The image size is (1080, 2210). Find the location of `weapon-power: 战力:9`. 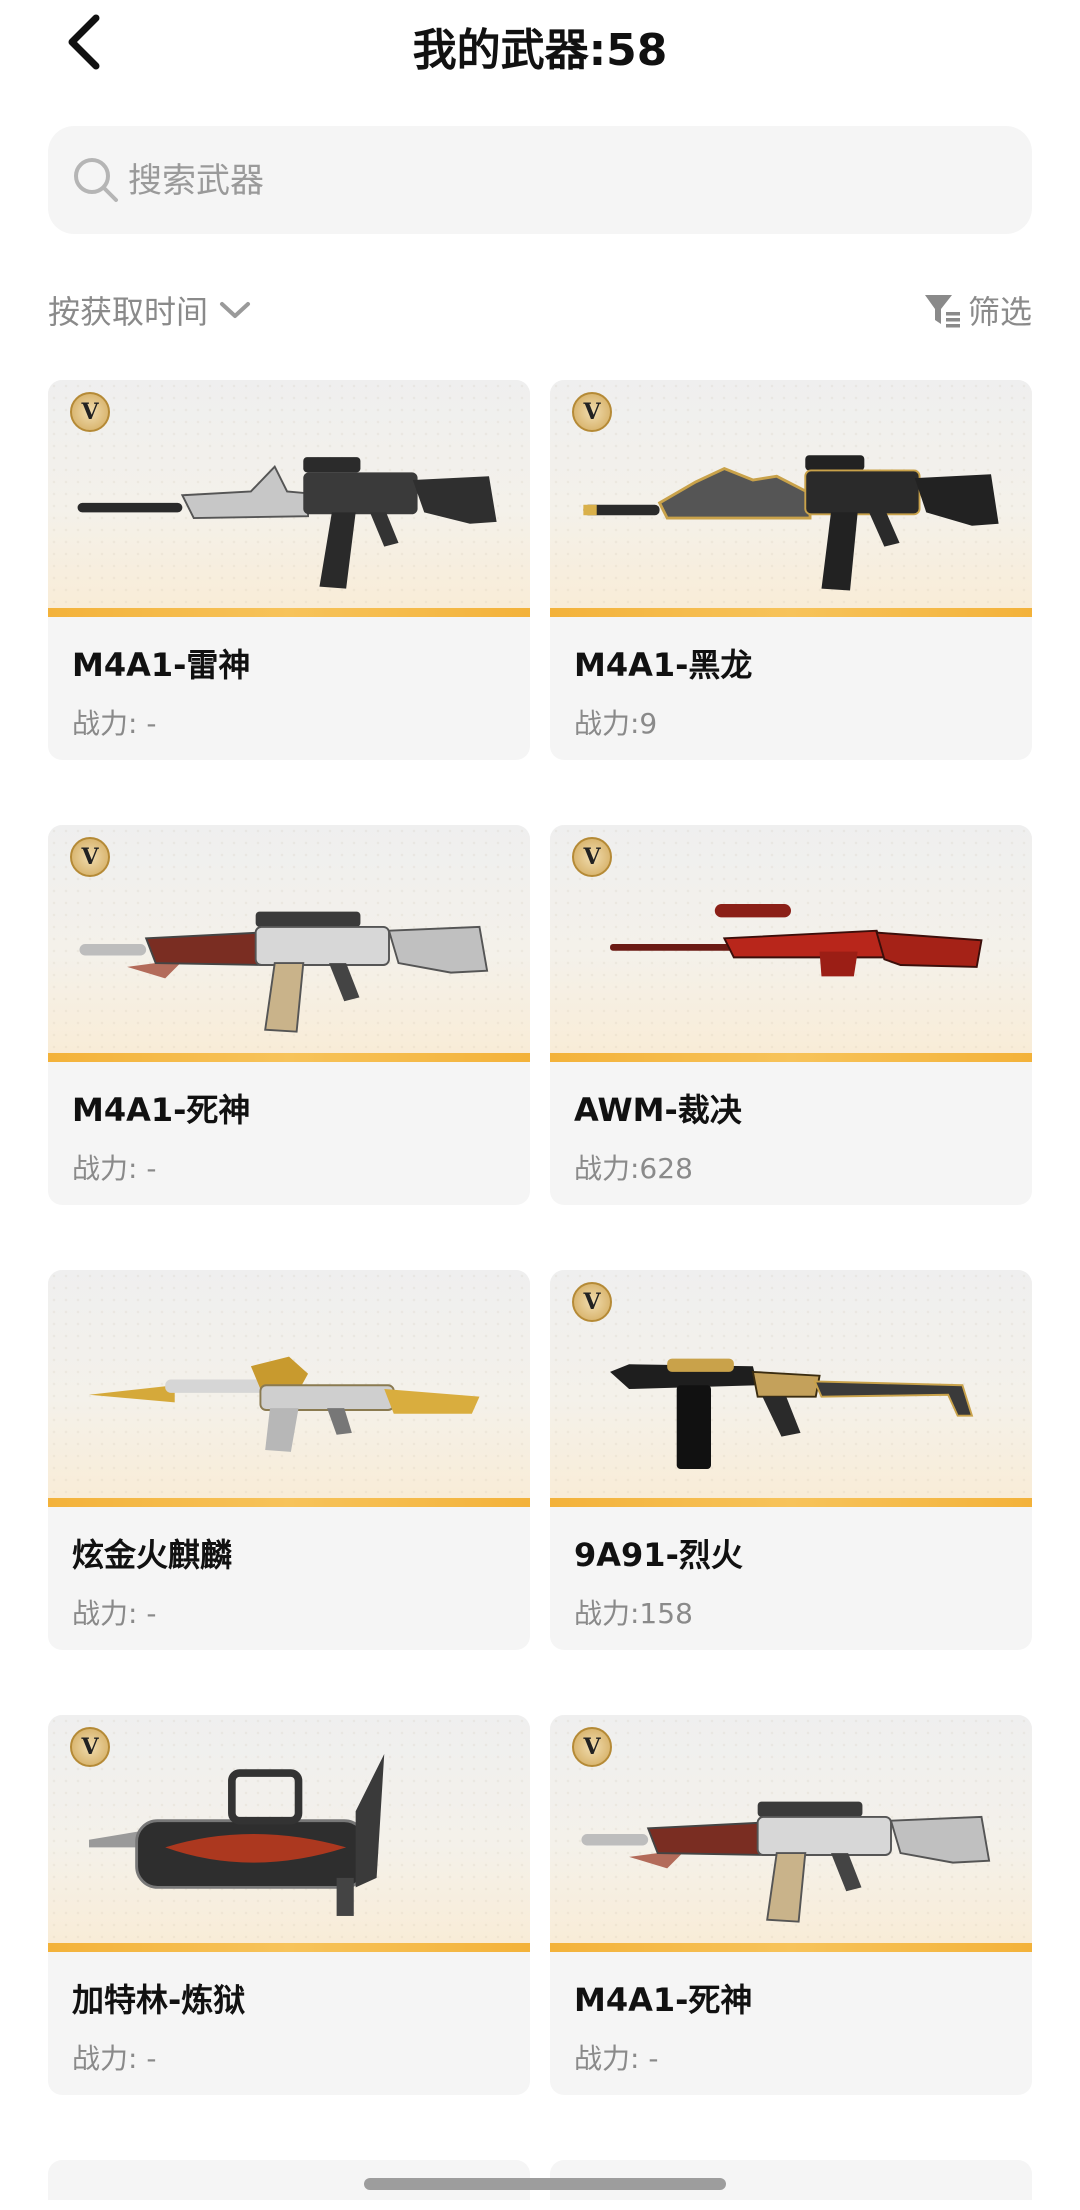

weapon-power: 战力:9 is located at coordinates (616, 723).